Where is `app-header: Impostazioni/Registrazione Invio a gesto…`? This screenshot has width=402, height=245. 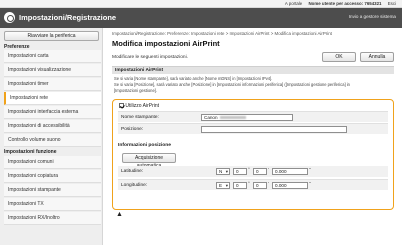 app-header: Impostazioni/Registrazione Invio a gesto… is located at coordinates (201, 18).